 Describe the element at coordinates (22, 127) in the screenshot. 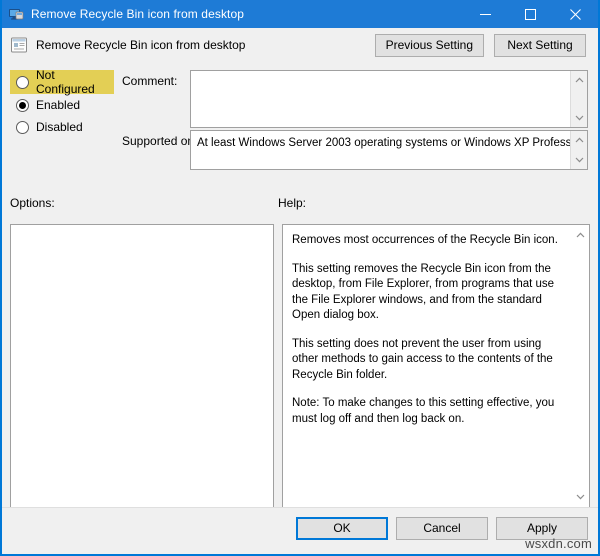

I see `radio-circle-disabled` at that location.